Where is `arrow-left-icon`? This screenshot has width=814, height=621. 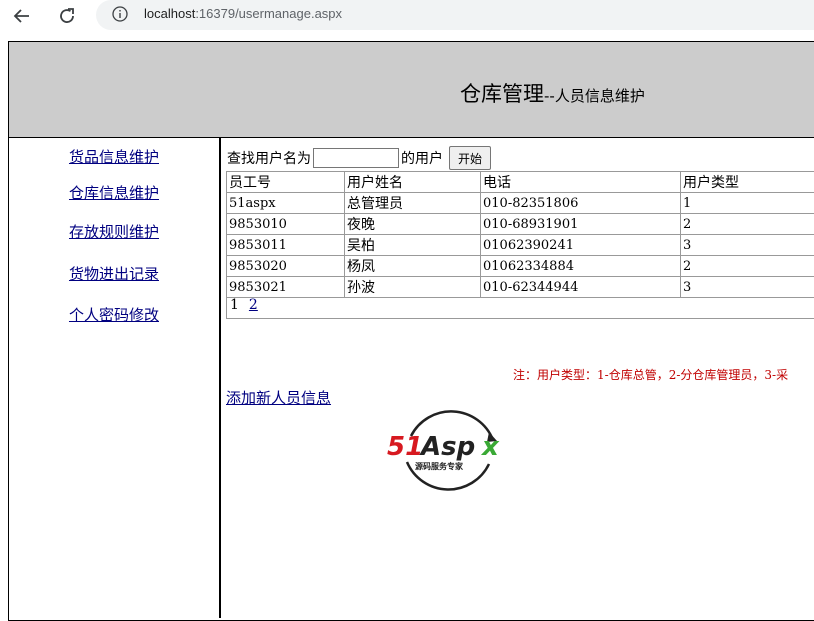
arrow-left-icon is located at coordinates (22, 16).